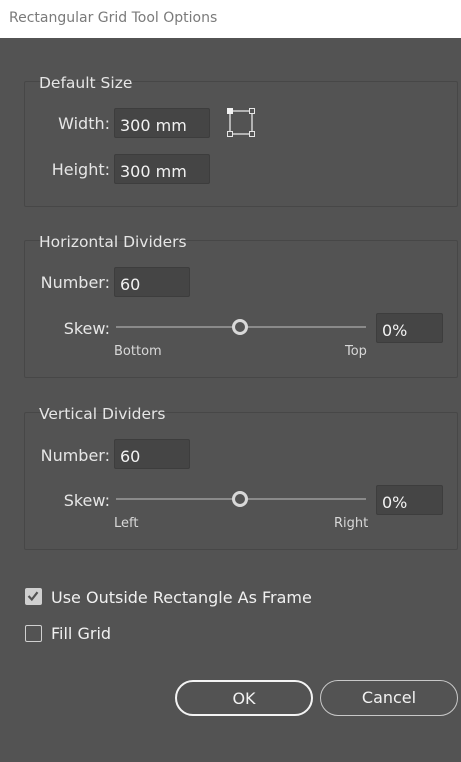 This screenshot has height=762, width=461. What do you see at coordinates (152, 282) in the screenshot?
I see `horizontal-number-input` at bounding box center [152, 282].